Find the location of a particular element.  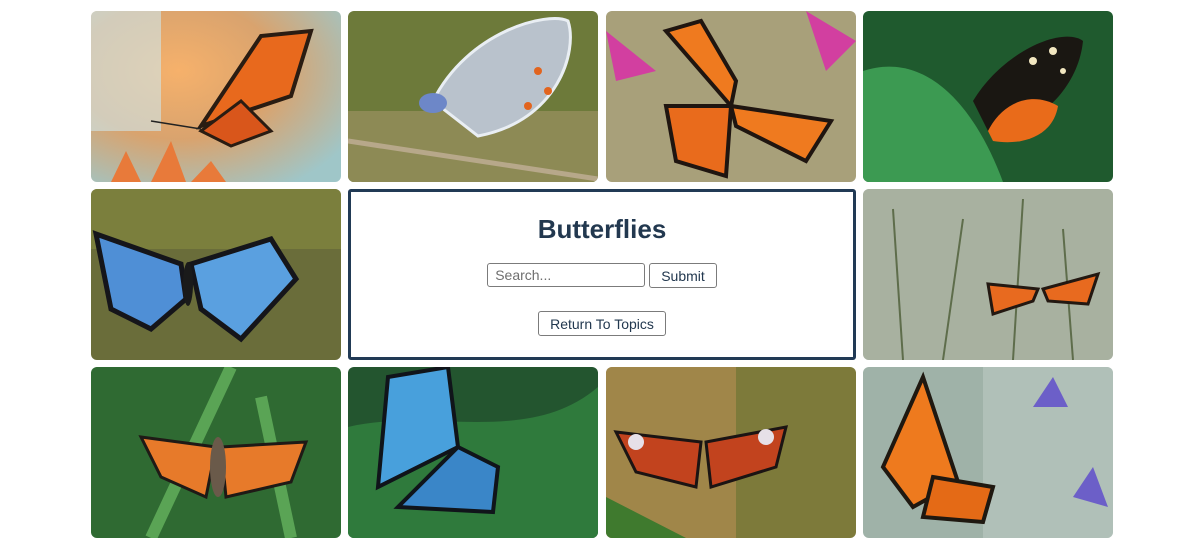

page-title: Butterflies is located at coordinates (602, 229).